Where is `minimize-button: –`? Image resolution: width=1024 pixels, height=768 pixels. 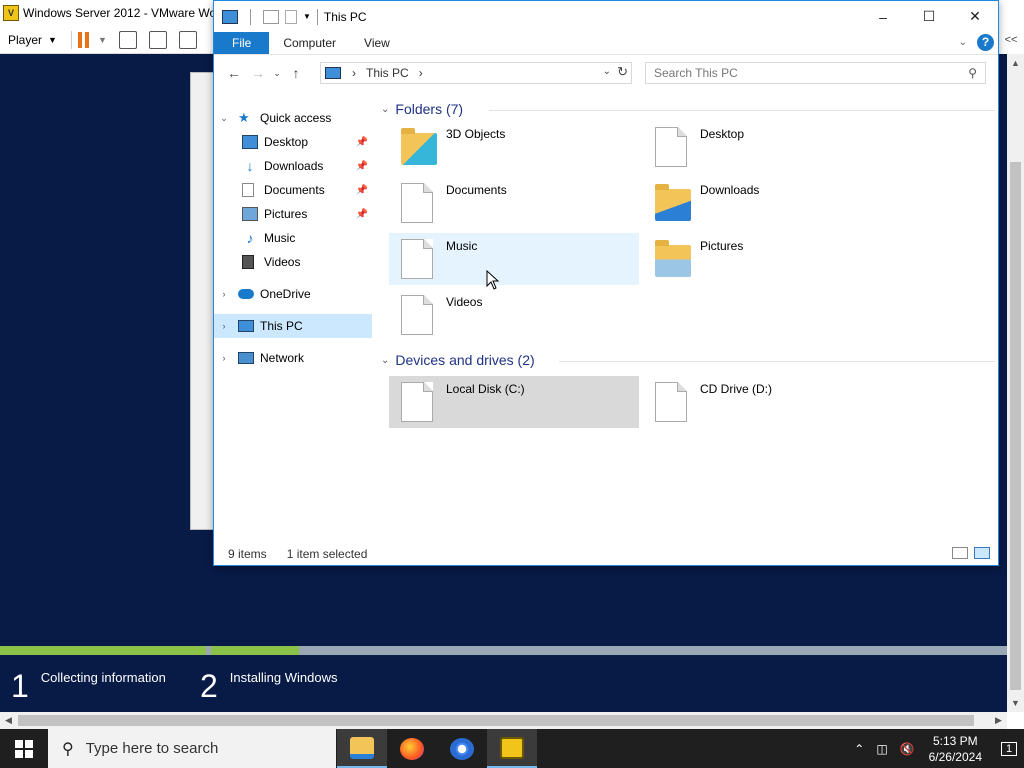 minimize-button: – is located at coordinates (883, 16).